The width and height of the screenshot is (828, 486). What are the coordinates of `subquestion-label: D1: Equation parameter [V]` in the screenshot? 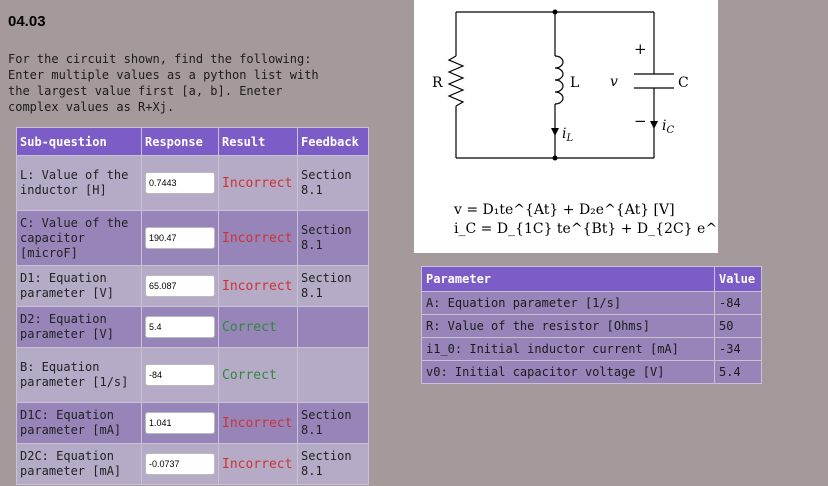 It's located at (79, 286).